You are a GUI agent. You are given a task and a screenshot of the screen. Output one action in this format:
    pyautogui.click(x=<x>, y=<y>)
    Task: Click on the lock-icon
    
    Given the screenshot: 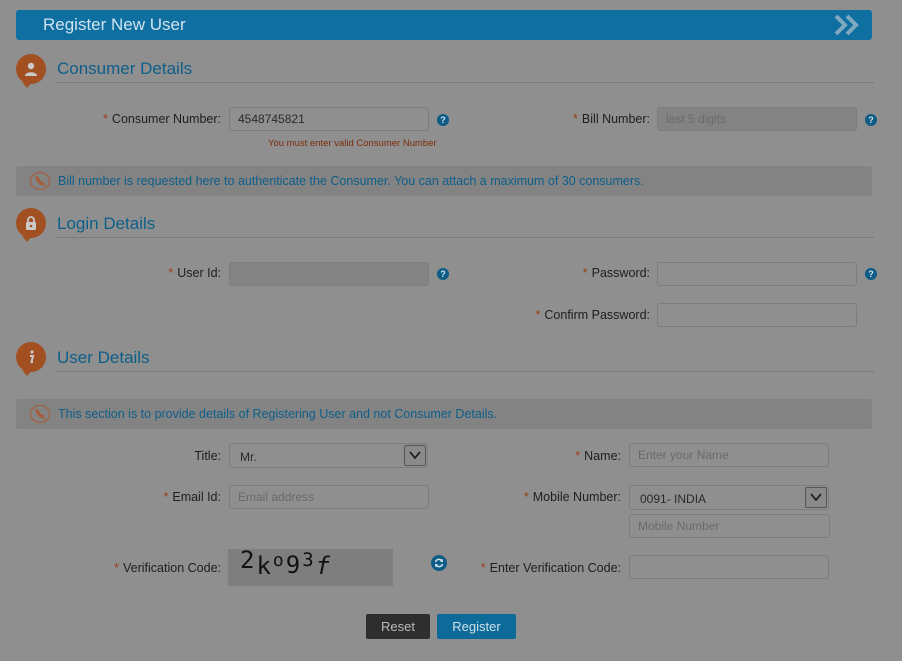 What is the action you would take?
    pyautogui.click(x=31, y=225)
    